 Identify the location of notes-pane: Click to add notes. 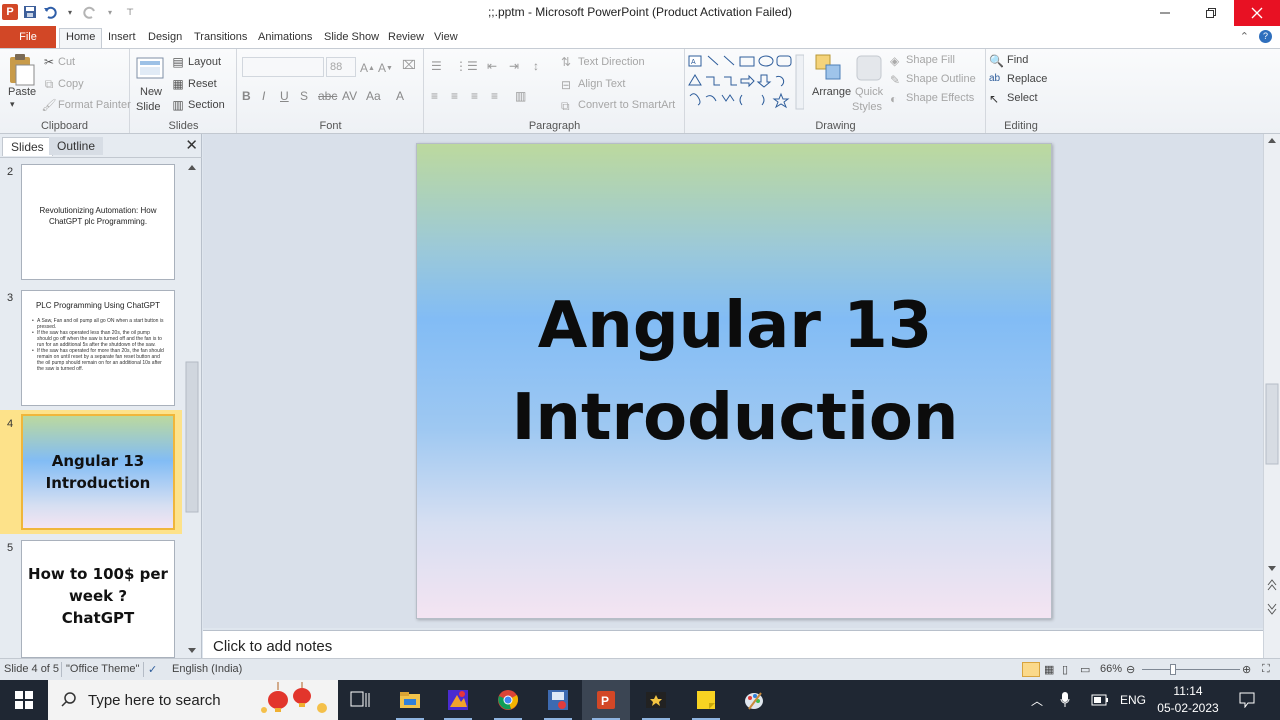
(733, 644).